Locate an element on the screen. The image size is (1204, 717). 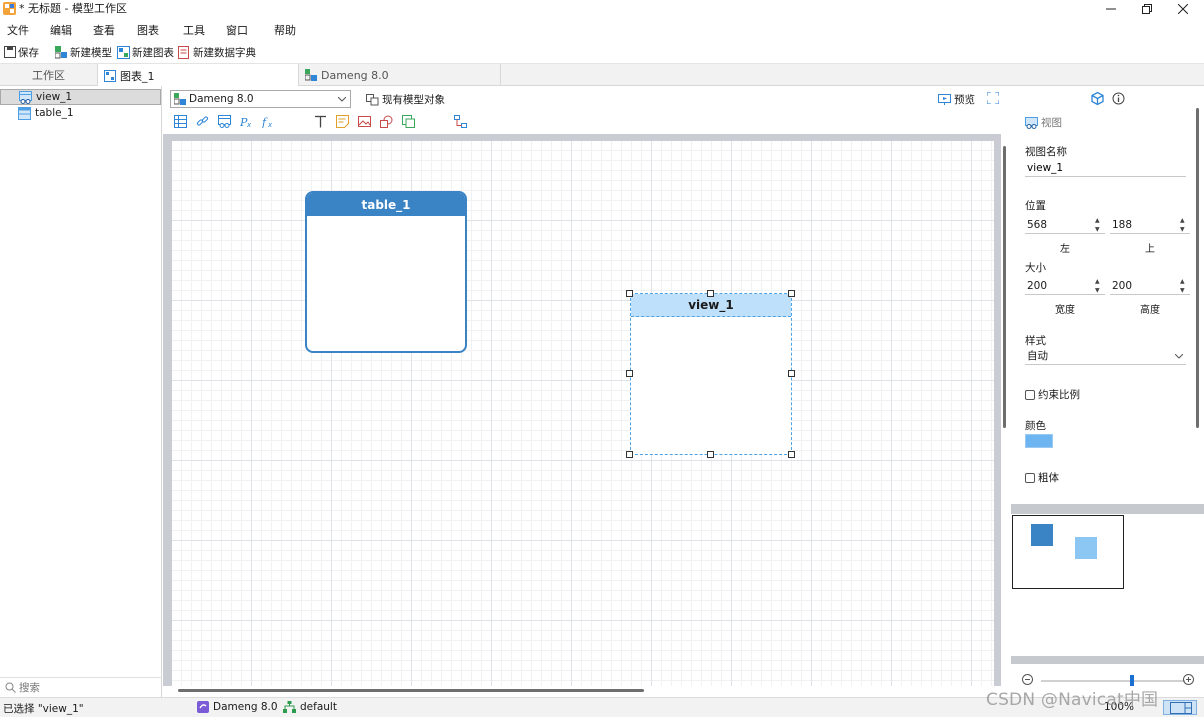
menu-diagram: 图表 is located at coordinates (148, 30).